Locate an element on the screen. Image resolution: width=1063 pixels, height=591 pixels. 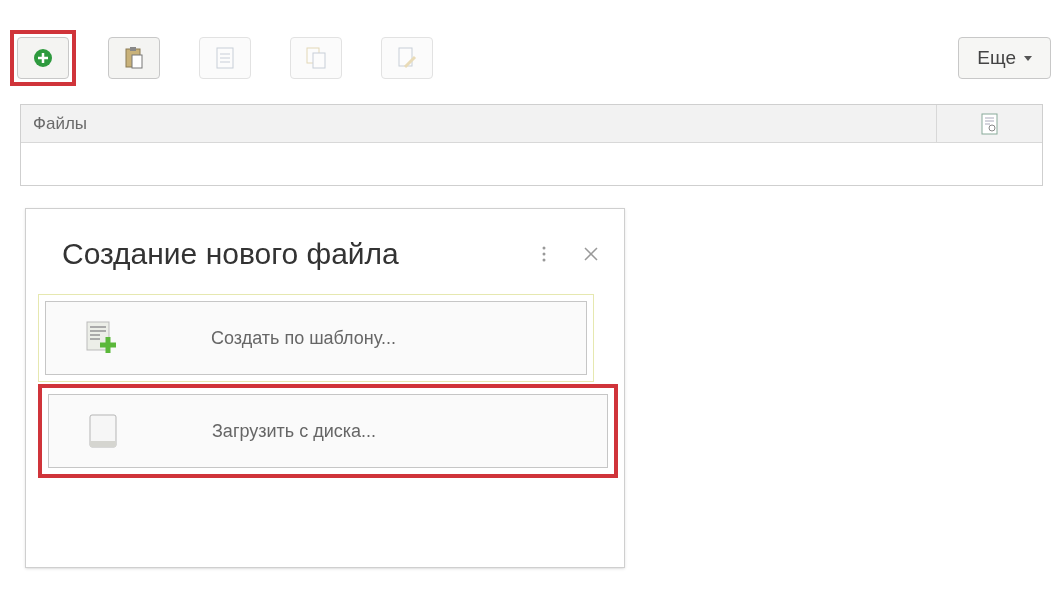
document-edit-icon is located at coordinates (407, 58).